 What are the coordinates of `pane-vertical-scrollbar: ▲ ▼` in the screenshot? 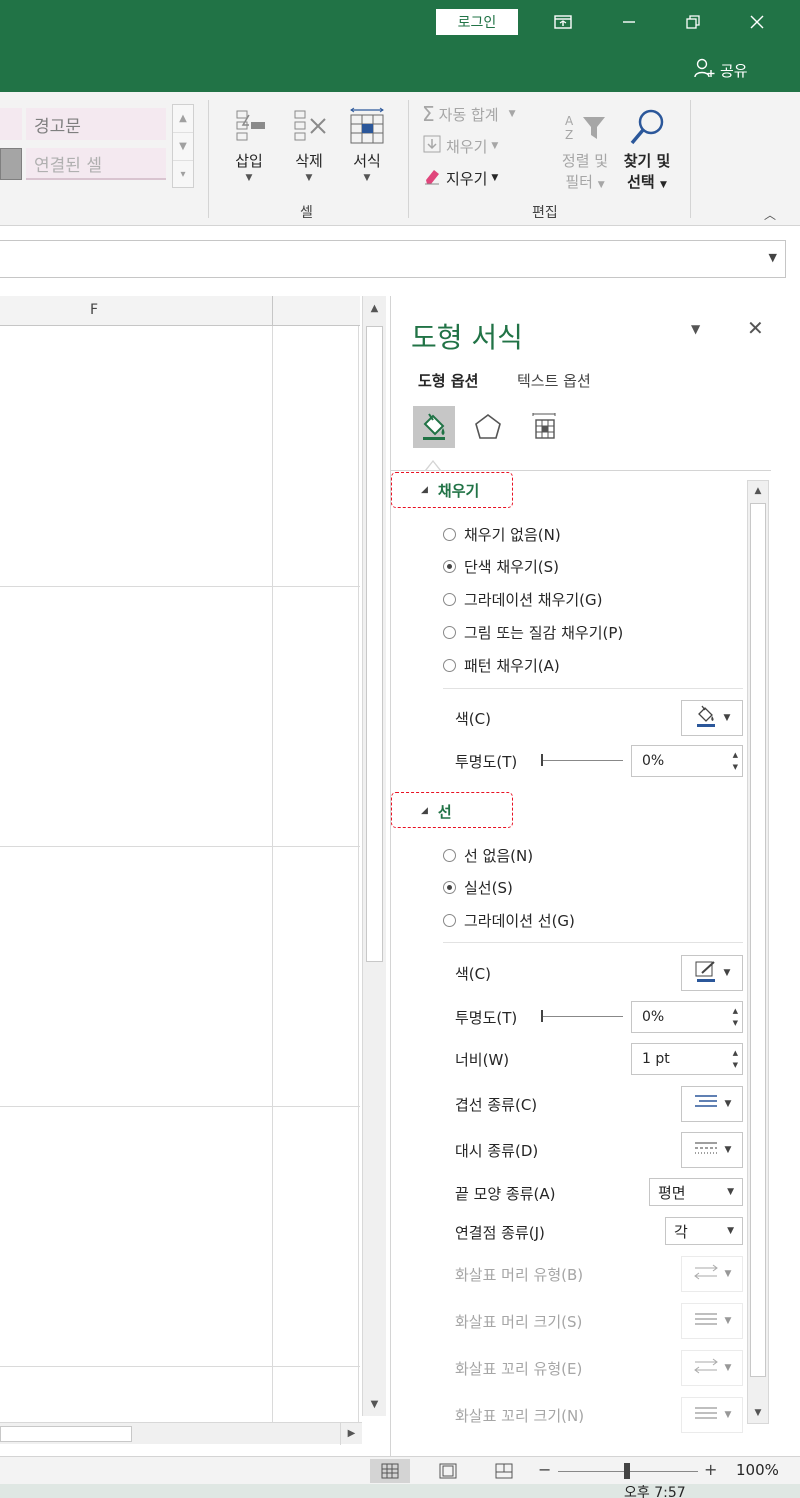 It's located at (758, 952).